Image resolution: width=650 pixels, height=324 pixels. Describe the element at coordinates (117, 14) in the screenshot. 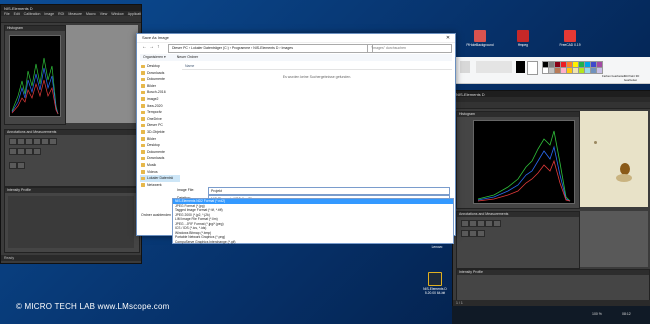

I see `menu-item: Window` at that location.